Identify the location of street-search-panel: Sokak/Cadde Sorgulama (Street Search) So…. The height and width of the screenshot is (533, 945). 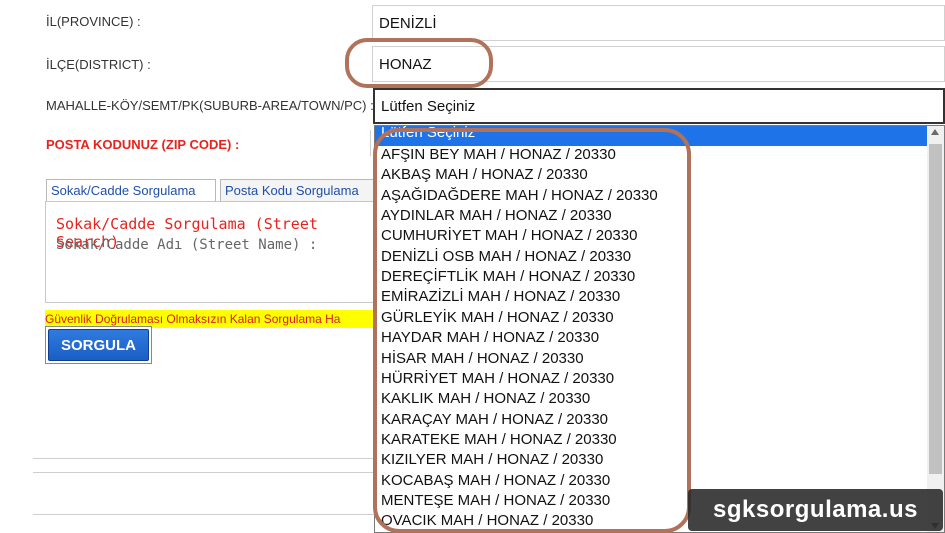
(210, 252).